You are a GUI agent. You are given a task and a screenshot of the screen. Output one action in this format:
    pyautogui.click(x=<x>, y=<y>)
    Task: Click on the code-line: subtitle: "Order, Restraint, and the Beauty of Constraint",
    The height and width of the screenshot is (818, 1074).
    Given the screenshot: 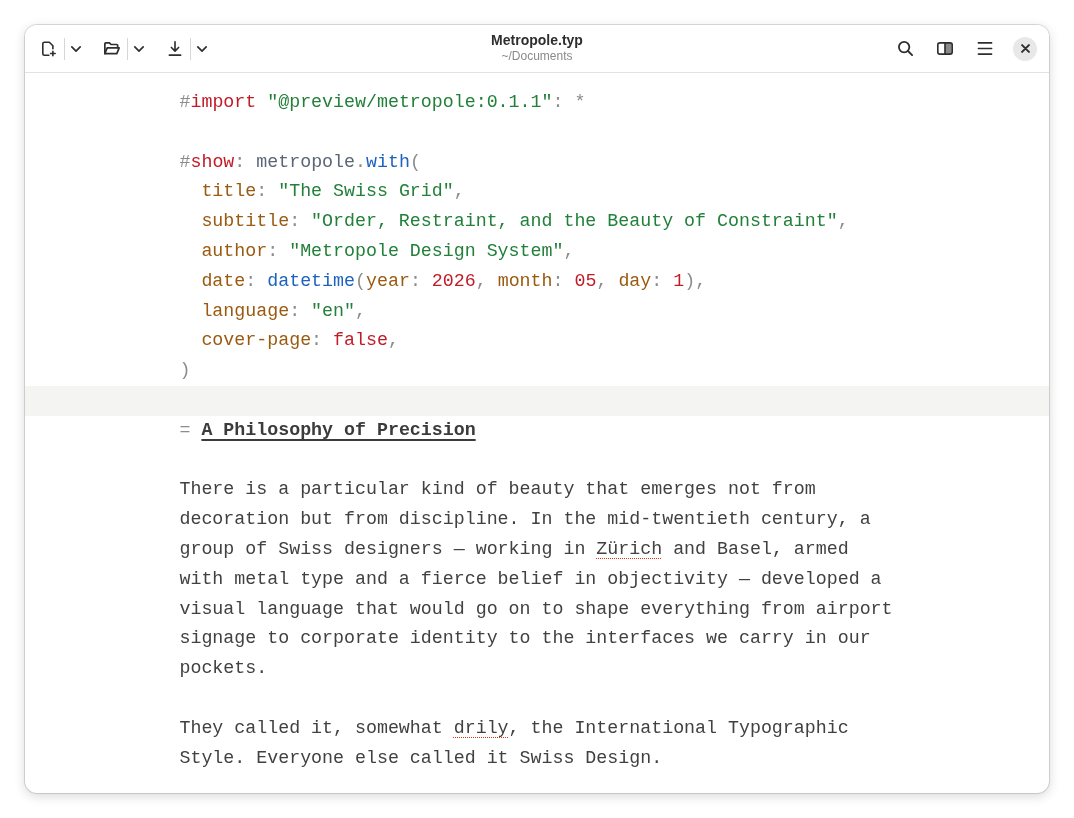 What is the action you would take?
    pyautogui.click(x=524, y=222)
    